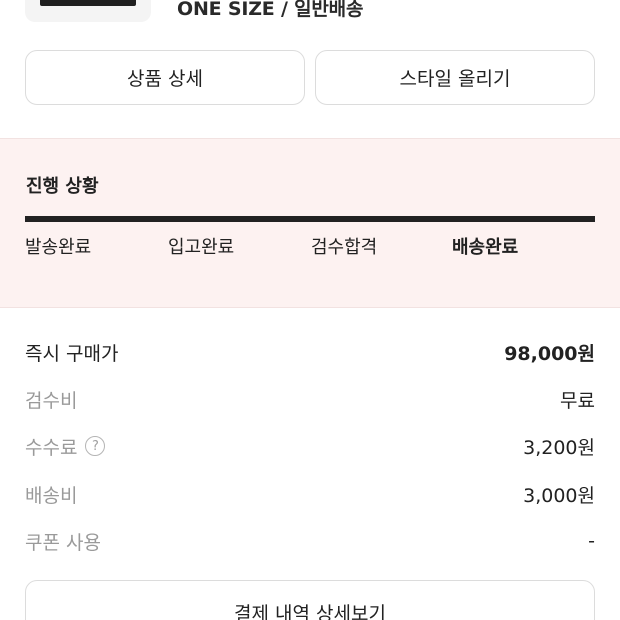  What do you see at coordinates (165, 77) in the screenshot?
I see `product-detail-button: 상품 상세` at bounding box center [165, 77].